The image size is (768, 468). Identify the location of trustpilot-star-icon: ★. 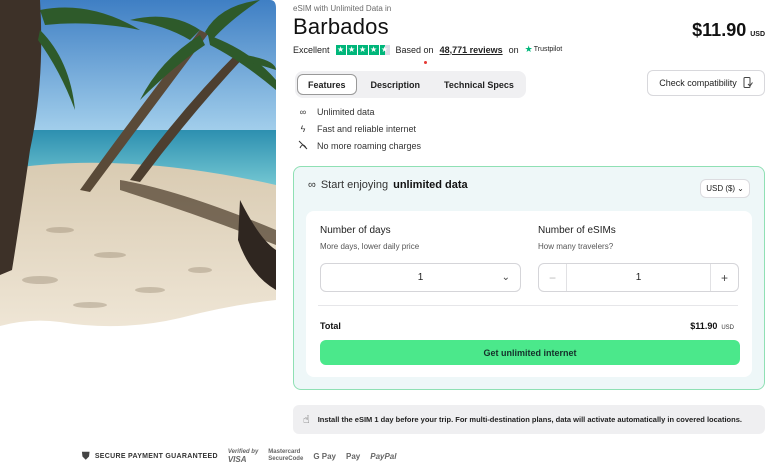
(528, 49).